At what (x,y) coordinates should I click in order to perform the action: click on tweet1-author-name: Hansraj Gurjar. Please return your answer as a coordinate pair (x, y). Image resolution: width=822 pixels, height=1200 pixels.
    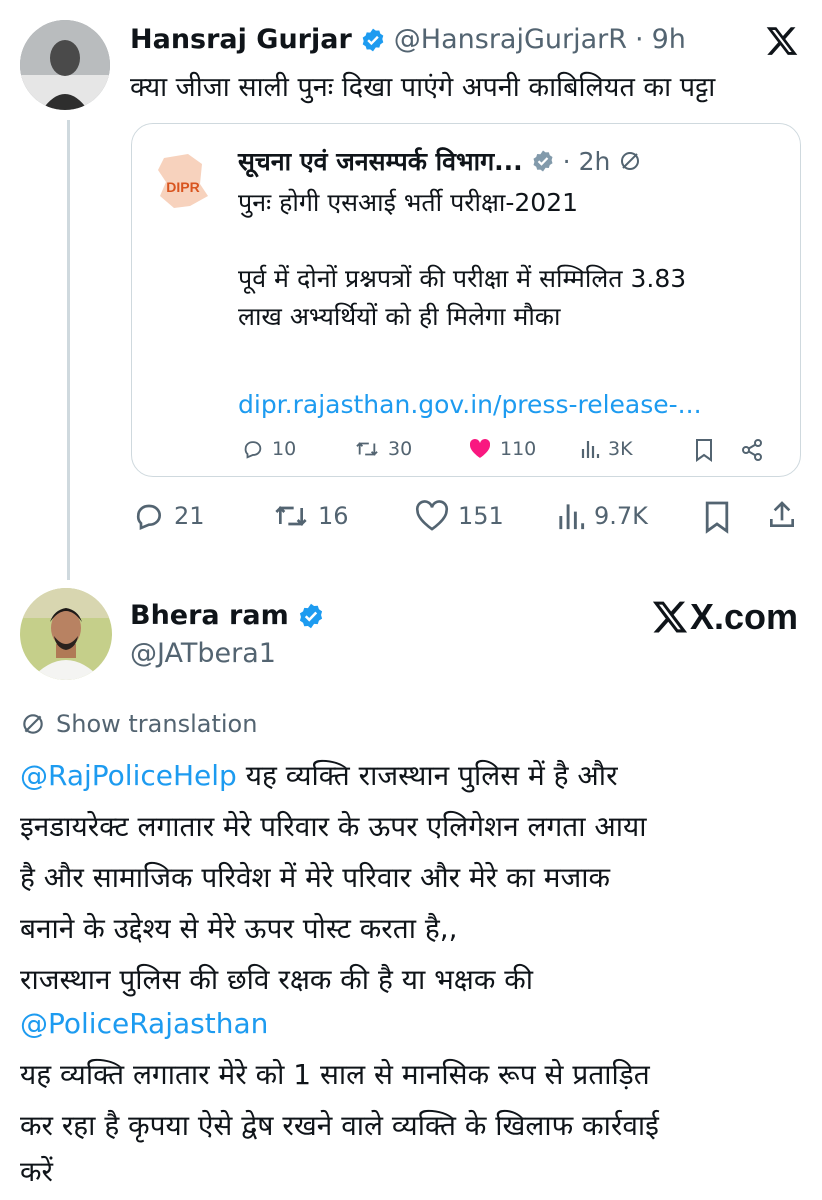
    Looking at the image, I should click on (241, 39).